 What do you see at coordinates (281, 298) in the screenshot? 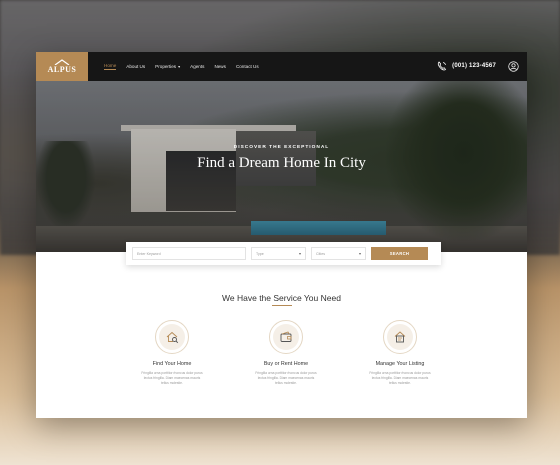
I see `services-heading: We Have the Service You Need` at bounding box center [281, 298].